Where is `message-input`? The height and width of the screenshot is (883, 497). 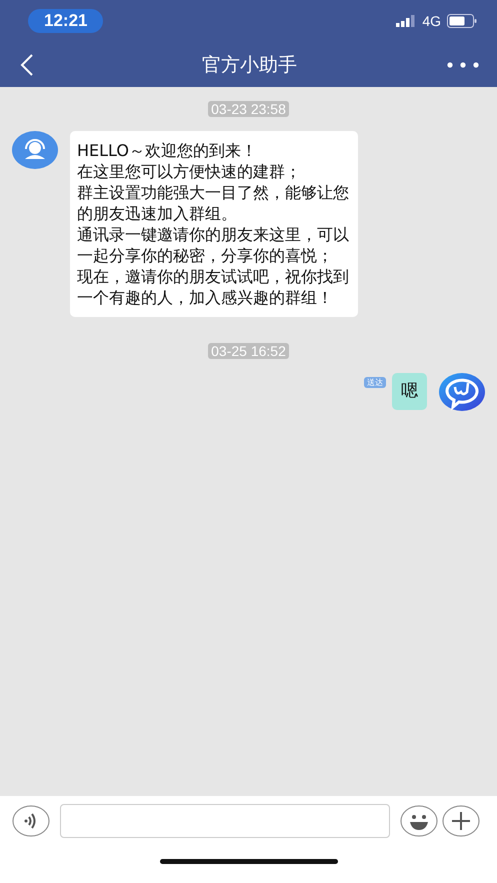 message-input is located at coordinates (225, 821).